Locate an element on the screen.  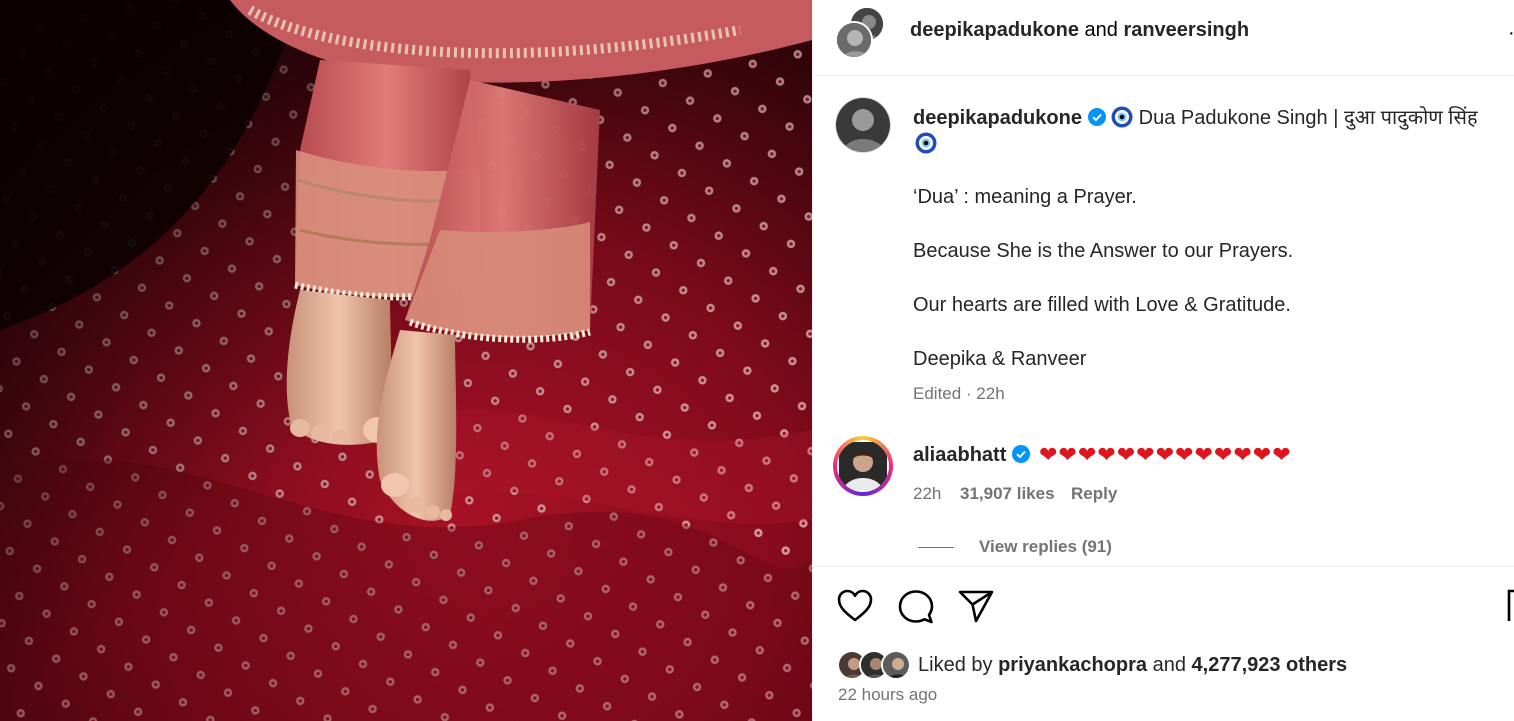
comment-text: ❤❤❤❤❤❤❤❤❤❤❤❤❤ is located at coordinates (1165, 454).